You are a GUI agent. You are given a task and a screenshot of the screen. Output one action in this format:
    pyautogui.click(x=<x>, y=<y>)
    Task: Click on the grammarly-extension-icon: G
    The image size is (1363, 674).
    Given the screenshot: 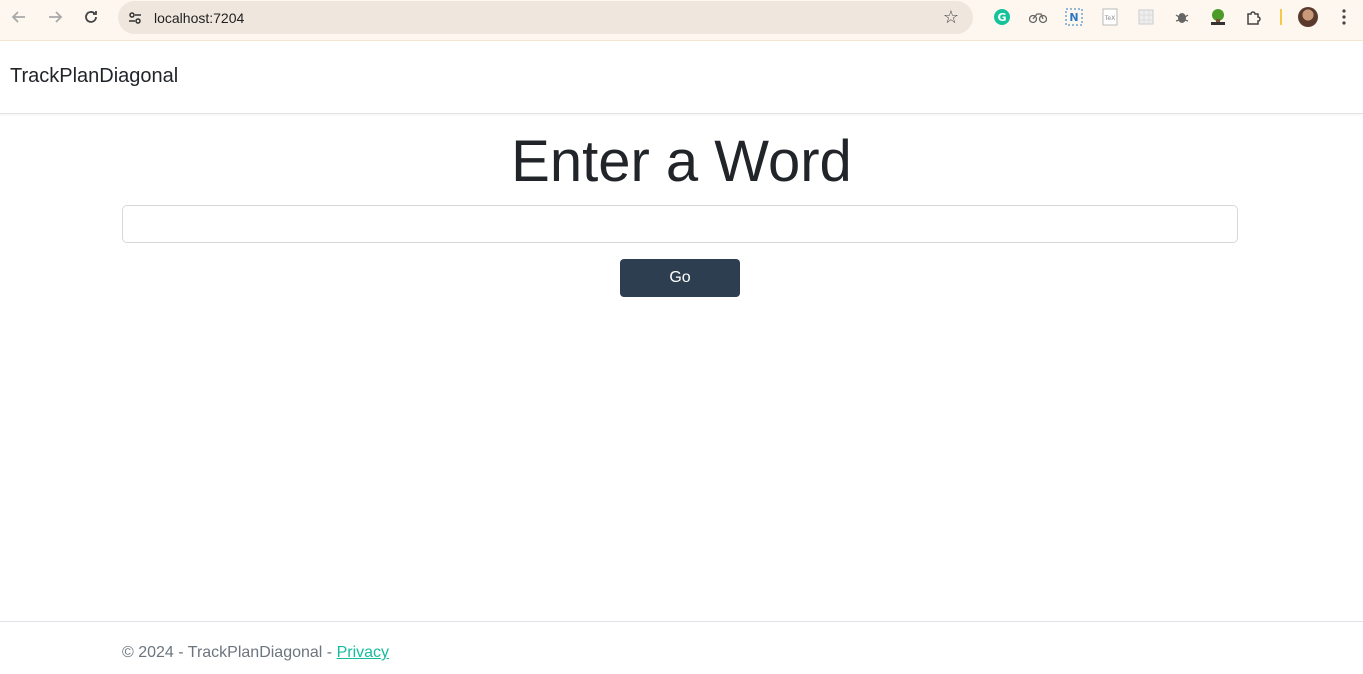 What is the action you would take?
    pyautogui.click(x=1002, y=17)
    